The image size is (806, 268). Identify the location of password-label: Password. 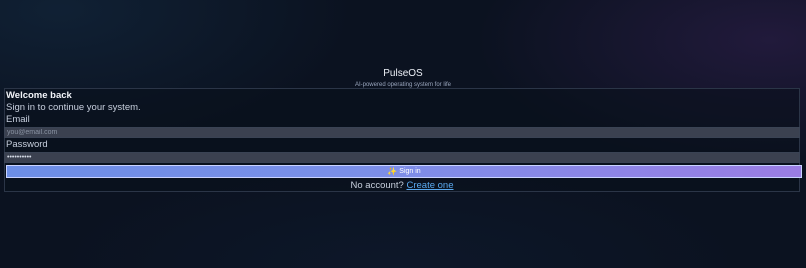
(27, 144).